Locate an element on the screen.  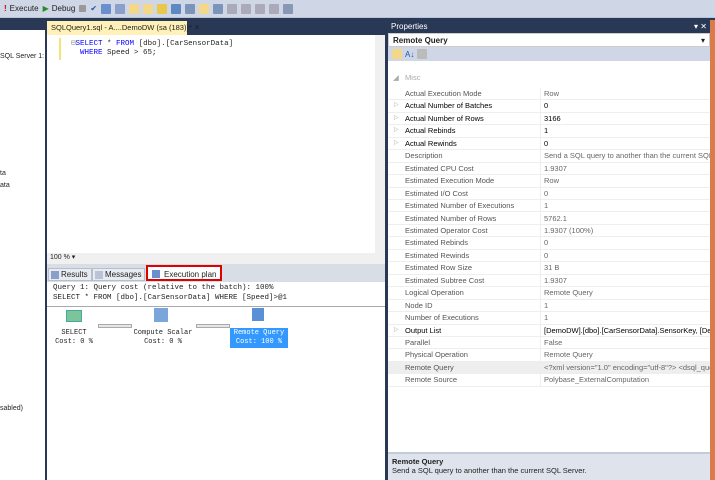
property-row: Estimated CPU Cost 1.9307 is located at coordinates (549, 169).